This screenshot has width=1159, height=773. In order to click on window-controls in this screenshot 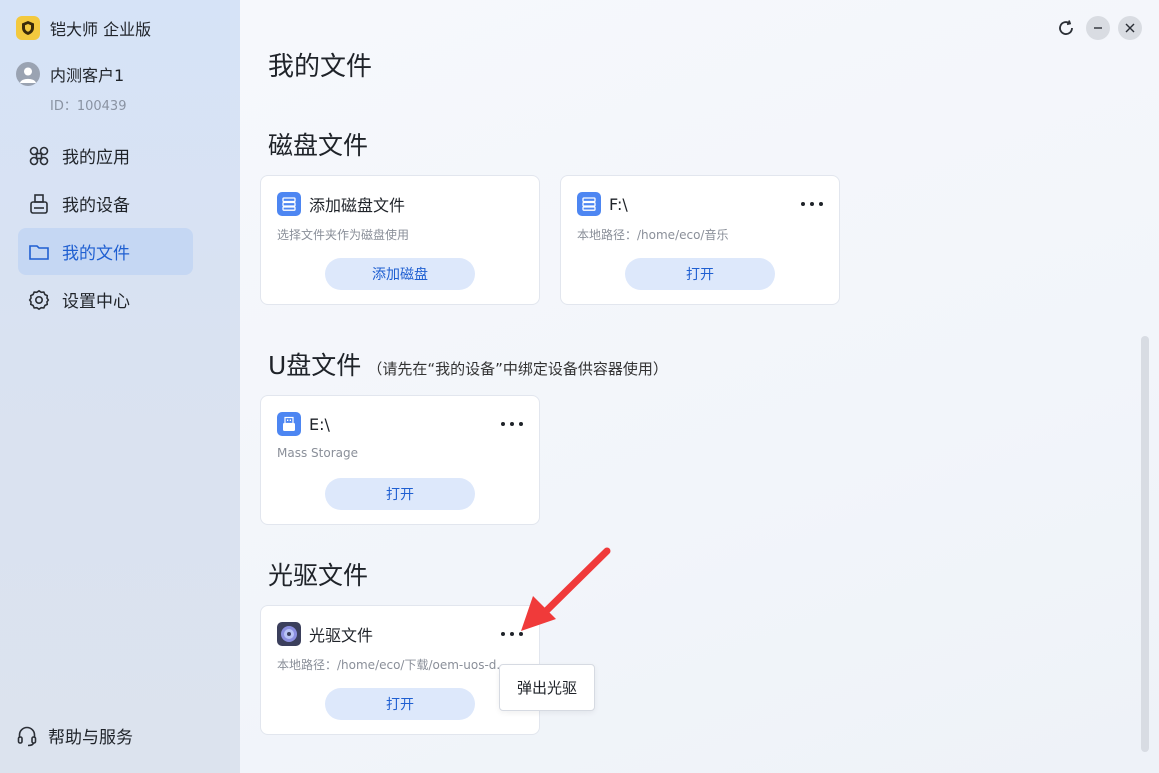, I will do `click(1098, 28)`.